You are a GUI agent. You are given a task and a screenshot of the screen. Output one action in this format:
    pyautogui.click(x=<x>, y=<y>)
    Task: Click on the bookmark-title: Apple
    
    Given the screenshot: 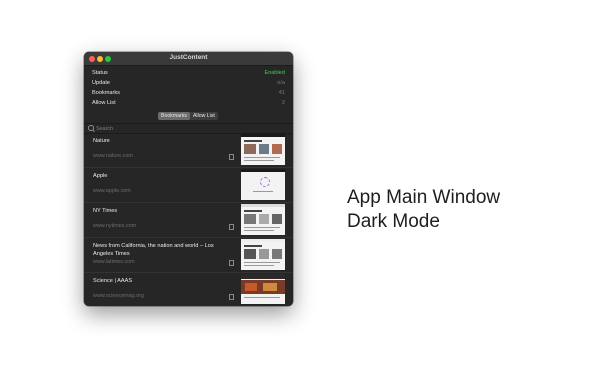 What is the action you would take?
    pyautogui.click(x=100, y=176)
    